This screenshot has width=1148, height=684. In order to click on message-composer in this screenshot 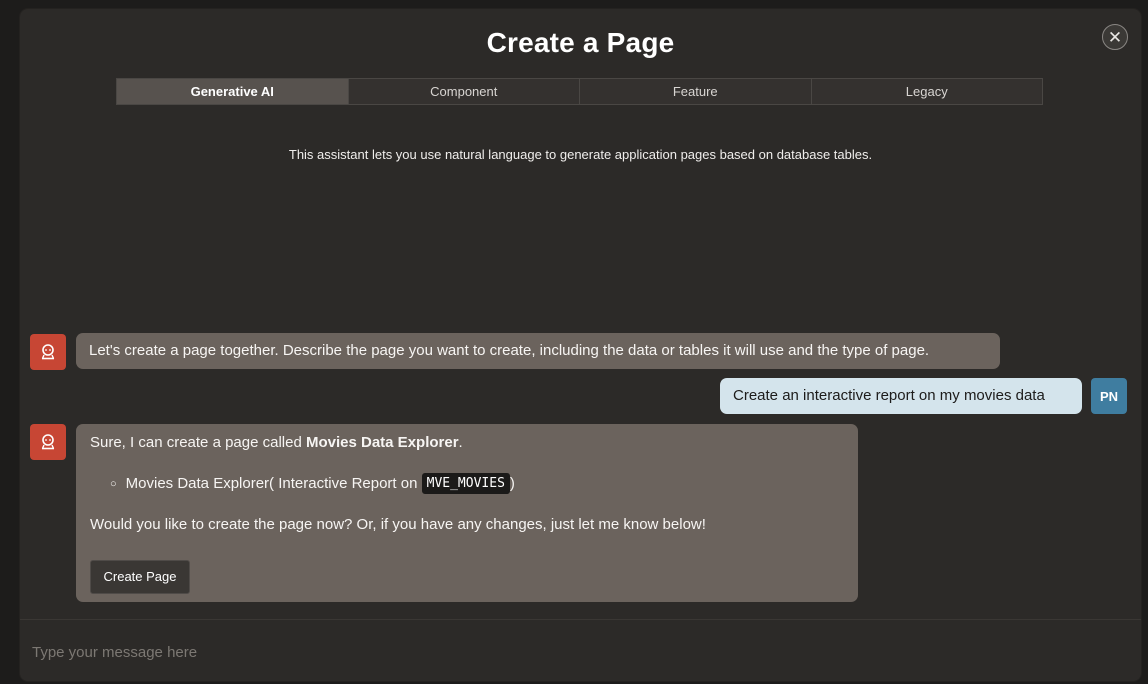, I will do `click(580, 650)`.